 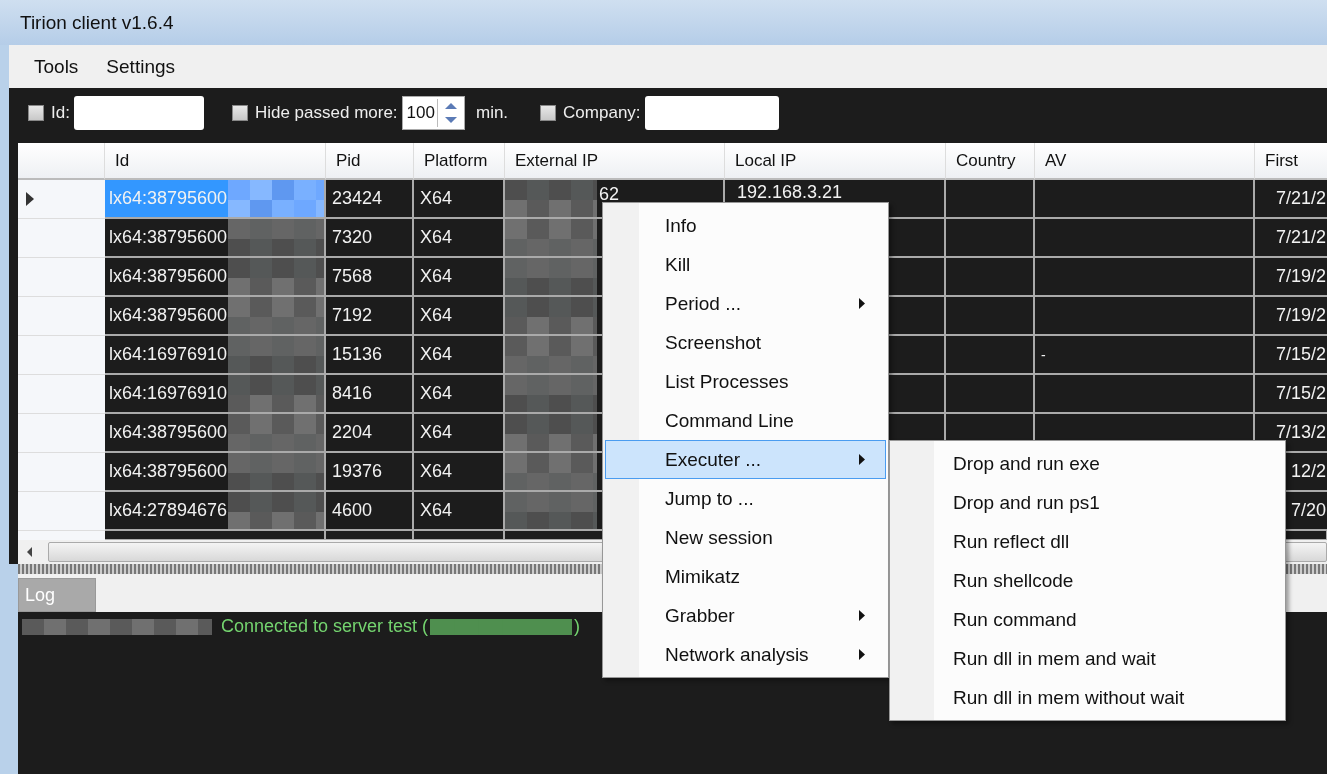 What do you see at coordinates (370, 433) in the screenshot?
I see `table-cell: 2204` at bounding box center [370, 433].